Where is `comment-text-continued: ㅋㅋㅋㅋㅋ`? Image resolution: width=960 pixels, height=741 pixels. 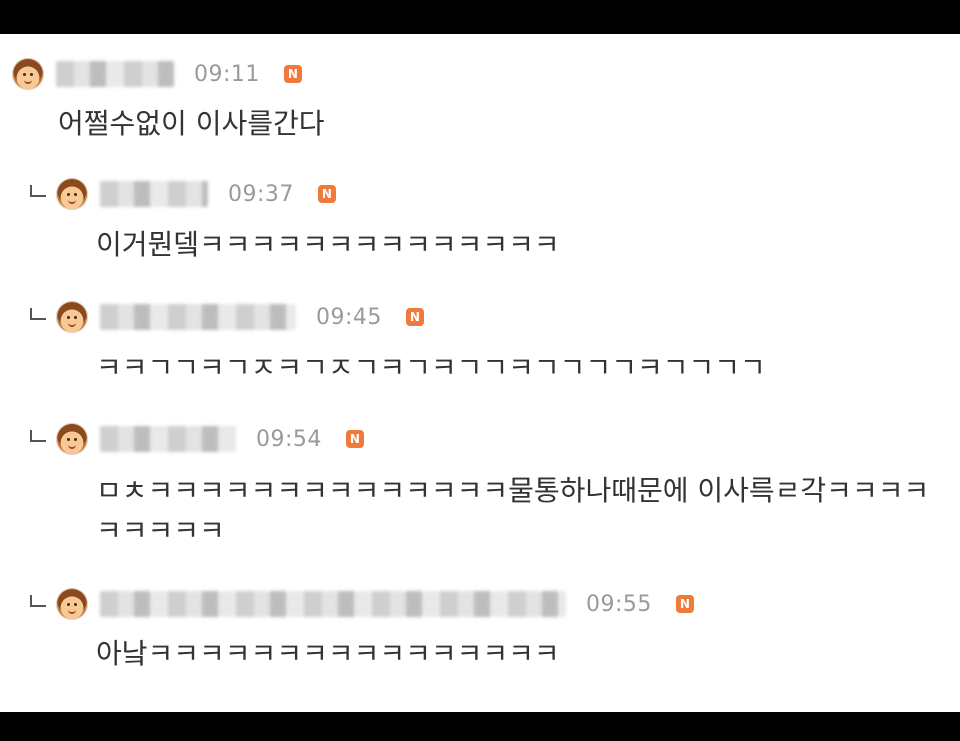 comment-text-continued: ㅋㅋㅋㅋㅋ is located at coordinates (160, 530).